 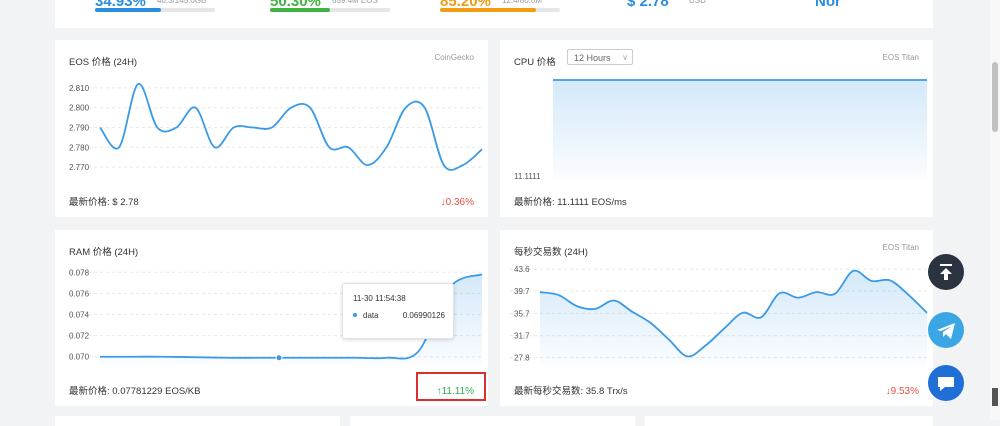 I want to click on stat-sub: 12.4/80.0M, so click(x=522, y=2).